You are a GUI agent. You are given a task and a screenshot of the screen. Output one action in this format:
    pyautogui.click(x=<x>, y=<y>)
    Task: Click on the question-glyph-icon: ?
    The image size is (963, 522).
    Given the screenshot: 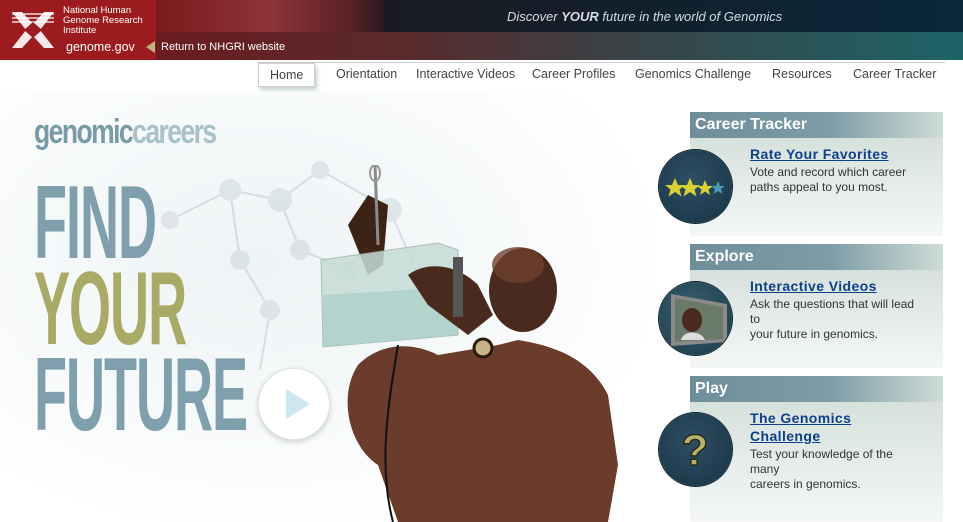 What is the action you would take?
    pyautogui.click(x=695, y=450)
    